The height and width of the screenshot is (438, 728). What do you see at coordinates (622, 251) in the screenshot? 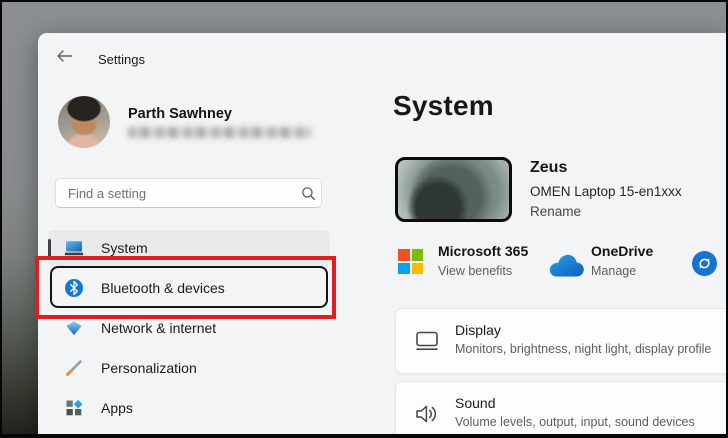
I see `onedrive-title: OneDrive` at bounding box center [622, 251].